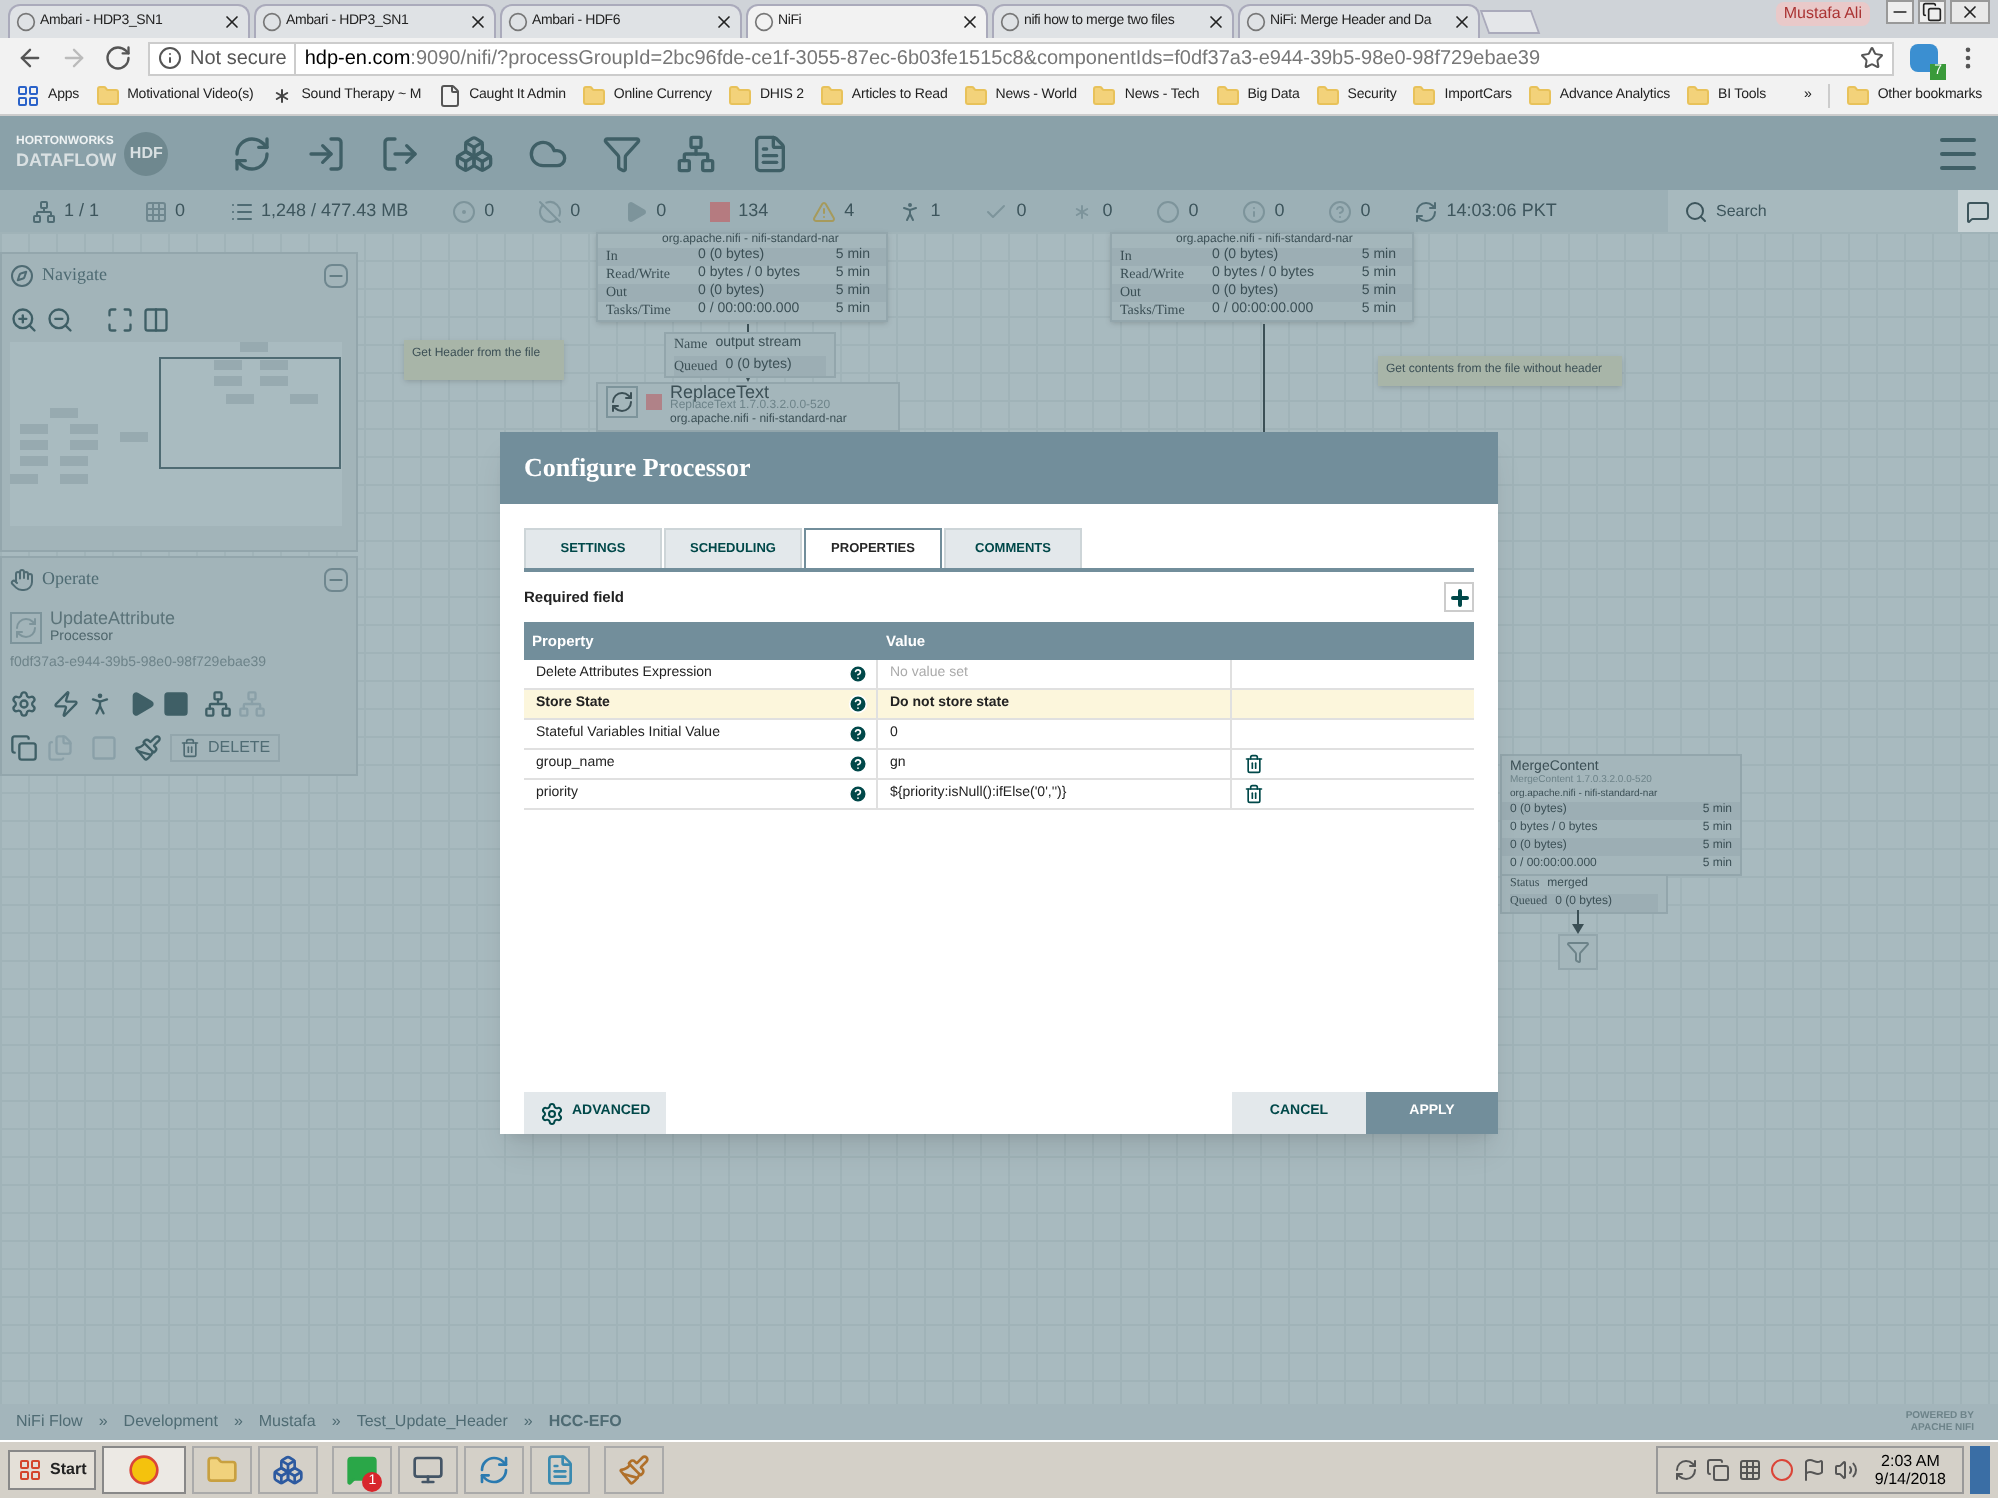 Image resolution: width=1998 pixels, height=1498 pixels. What do you see at coordinates (1822, 14) in the screenshot?
I see `profile-badge: Mustafa Ali` at bounding box center [1822, 14].